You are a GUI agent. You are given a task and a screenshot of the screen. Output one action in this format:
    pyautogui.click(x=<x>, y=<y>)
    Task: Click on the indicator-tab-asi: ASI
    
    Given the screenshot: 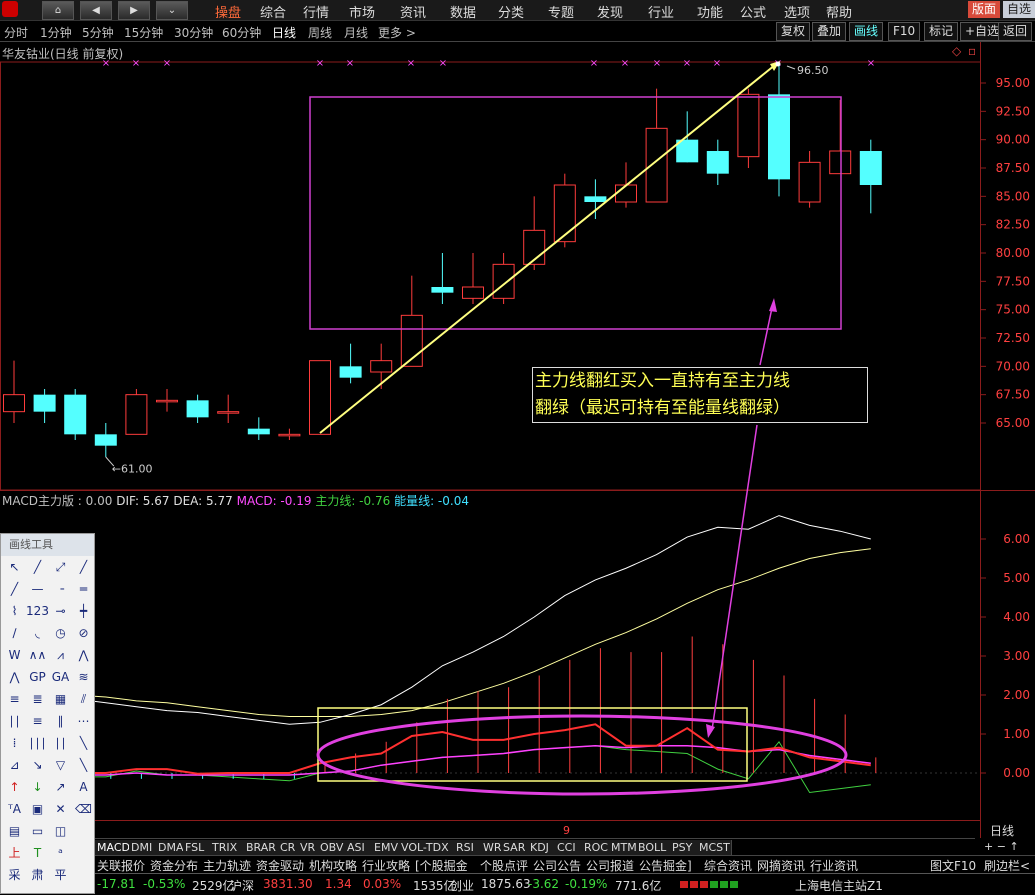 What is the action you would take?
    pyautogui.click(x=359, y=847)
    